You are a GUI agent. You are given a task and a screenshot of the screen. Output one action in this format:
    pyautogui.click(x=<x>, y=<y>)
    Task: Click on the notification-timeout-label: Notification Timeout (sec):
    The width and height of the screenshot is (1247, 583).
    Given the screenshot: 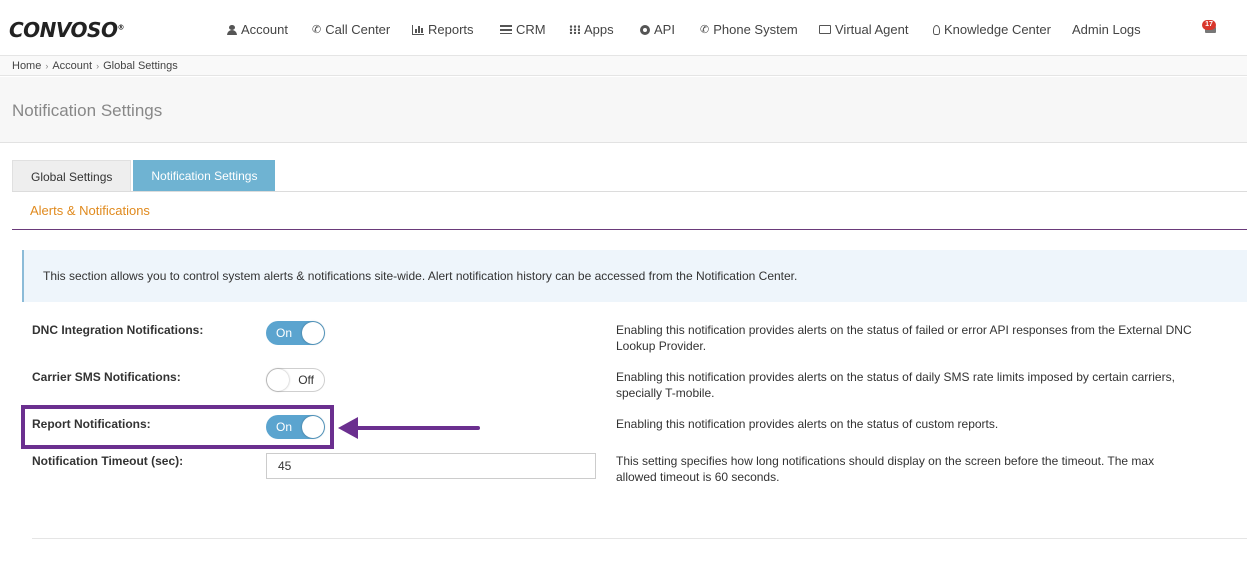 What is the action you would take?
    pyautogui.click(x=108, y=461)
    